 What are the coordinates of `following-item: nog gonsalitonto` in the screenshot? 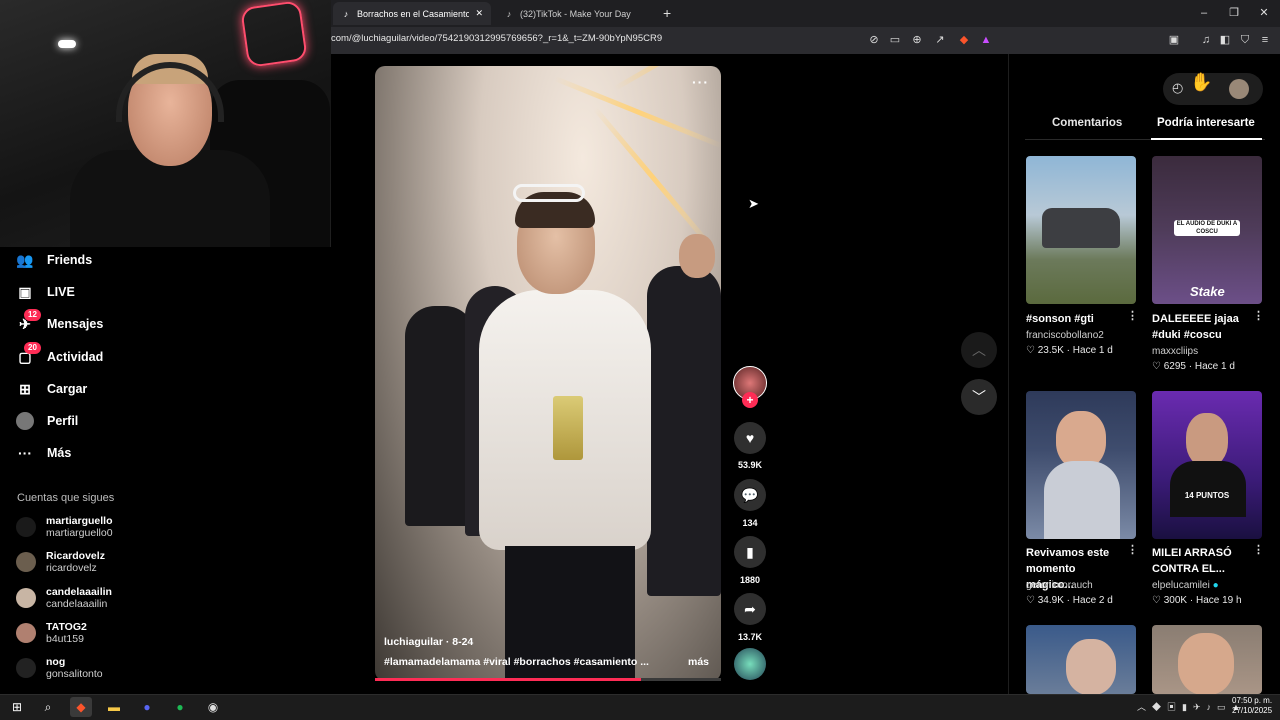 It's located at (59, 668).